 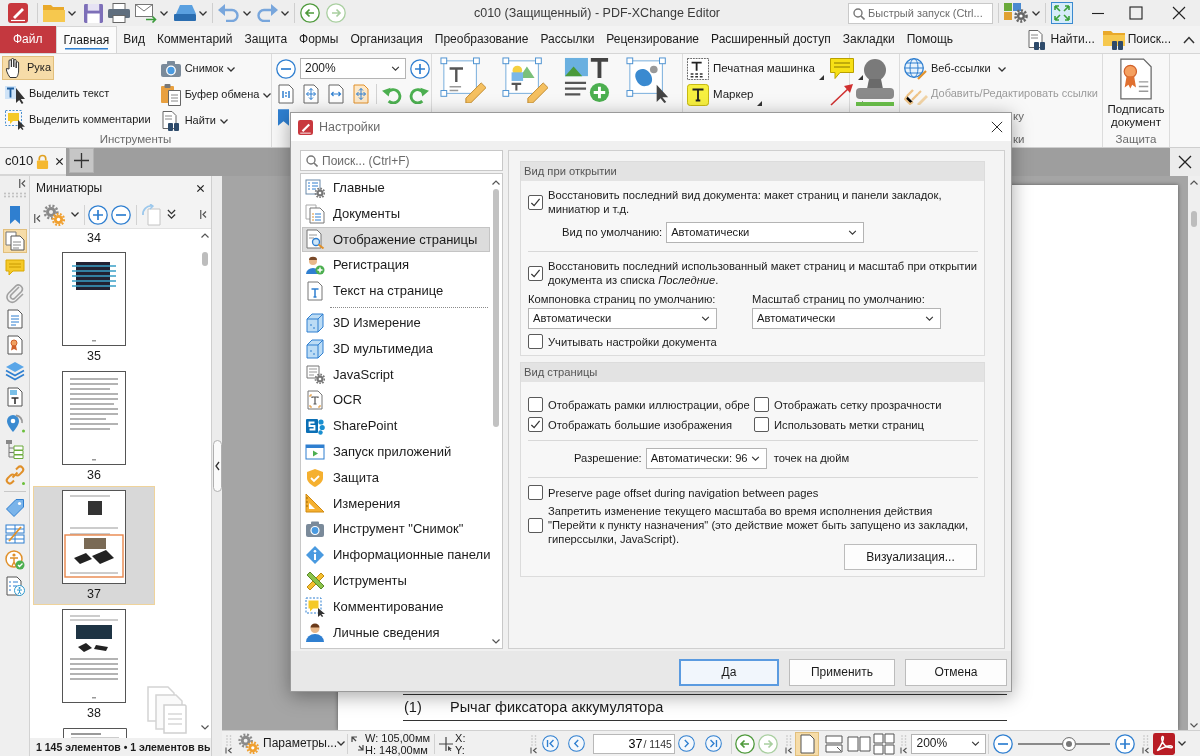 What do you see at coordinates (868, 39) in the screenshot?
I see `menu-tab: Закладки` at bounding box center [868, 39].